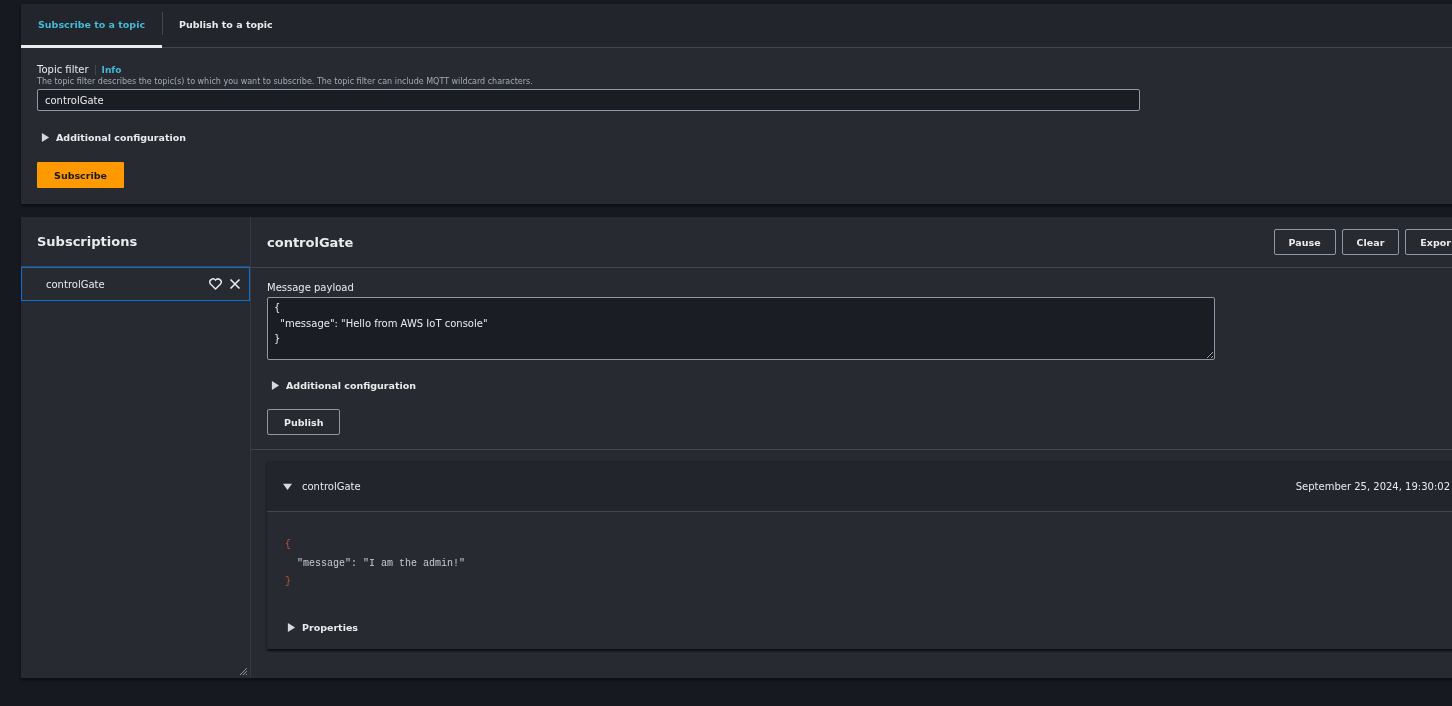 The image size is (1452, 706). Describe the element at coordinates (235, 284) in the screenshot. I see `close-icon` at that location.